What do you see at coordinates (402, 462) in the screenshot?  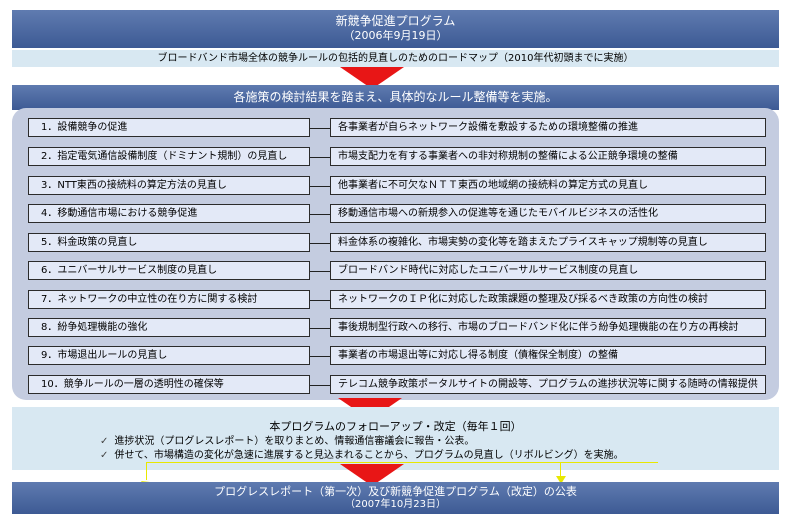 I see `revolving-line-horizontal` at bounding box center [402, 462].